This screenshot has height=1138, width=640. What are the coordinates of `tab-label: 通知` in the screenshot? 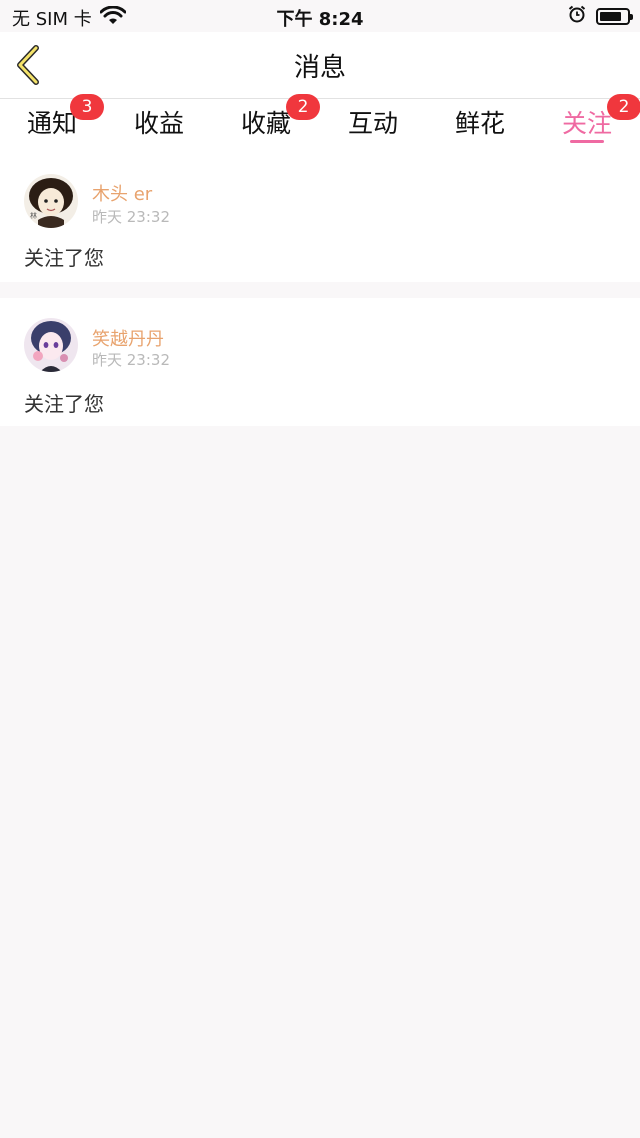 It's located at (51, 123).